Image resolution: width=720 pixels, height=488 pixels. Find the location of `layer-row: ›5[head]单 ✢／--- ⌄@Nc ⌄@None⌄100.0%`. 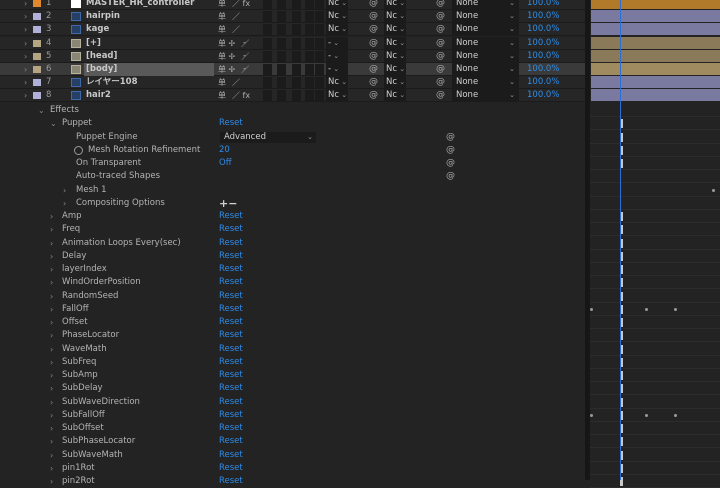

layer-row: ›5[head]单 ✢／--- ⌄@Nc ⌄@None⌄100.0% is located at coordinates (360, 56).